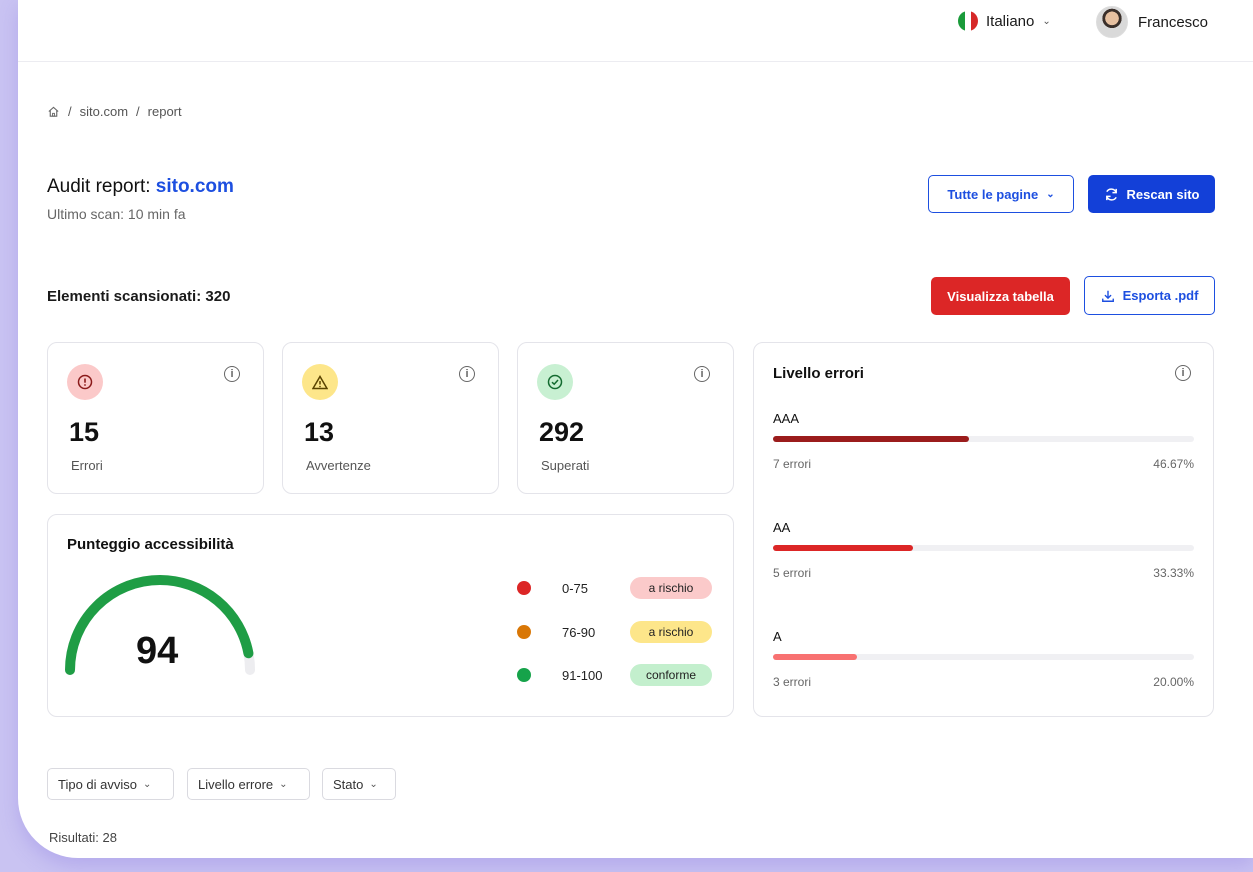  I want to click on last-scan: Ultimo scan: 10 min fa, so click(116, 214).